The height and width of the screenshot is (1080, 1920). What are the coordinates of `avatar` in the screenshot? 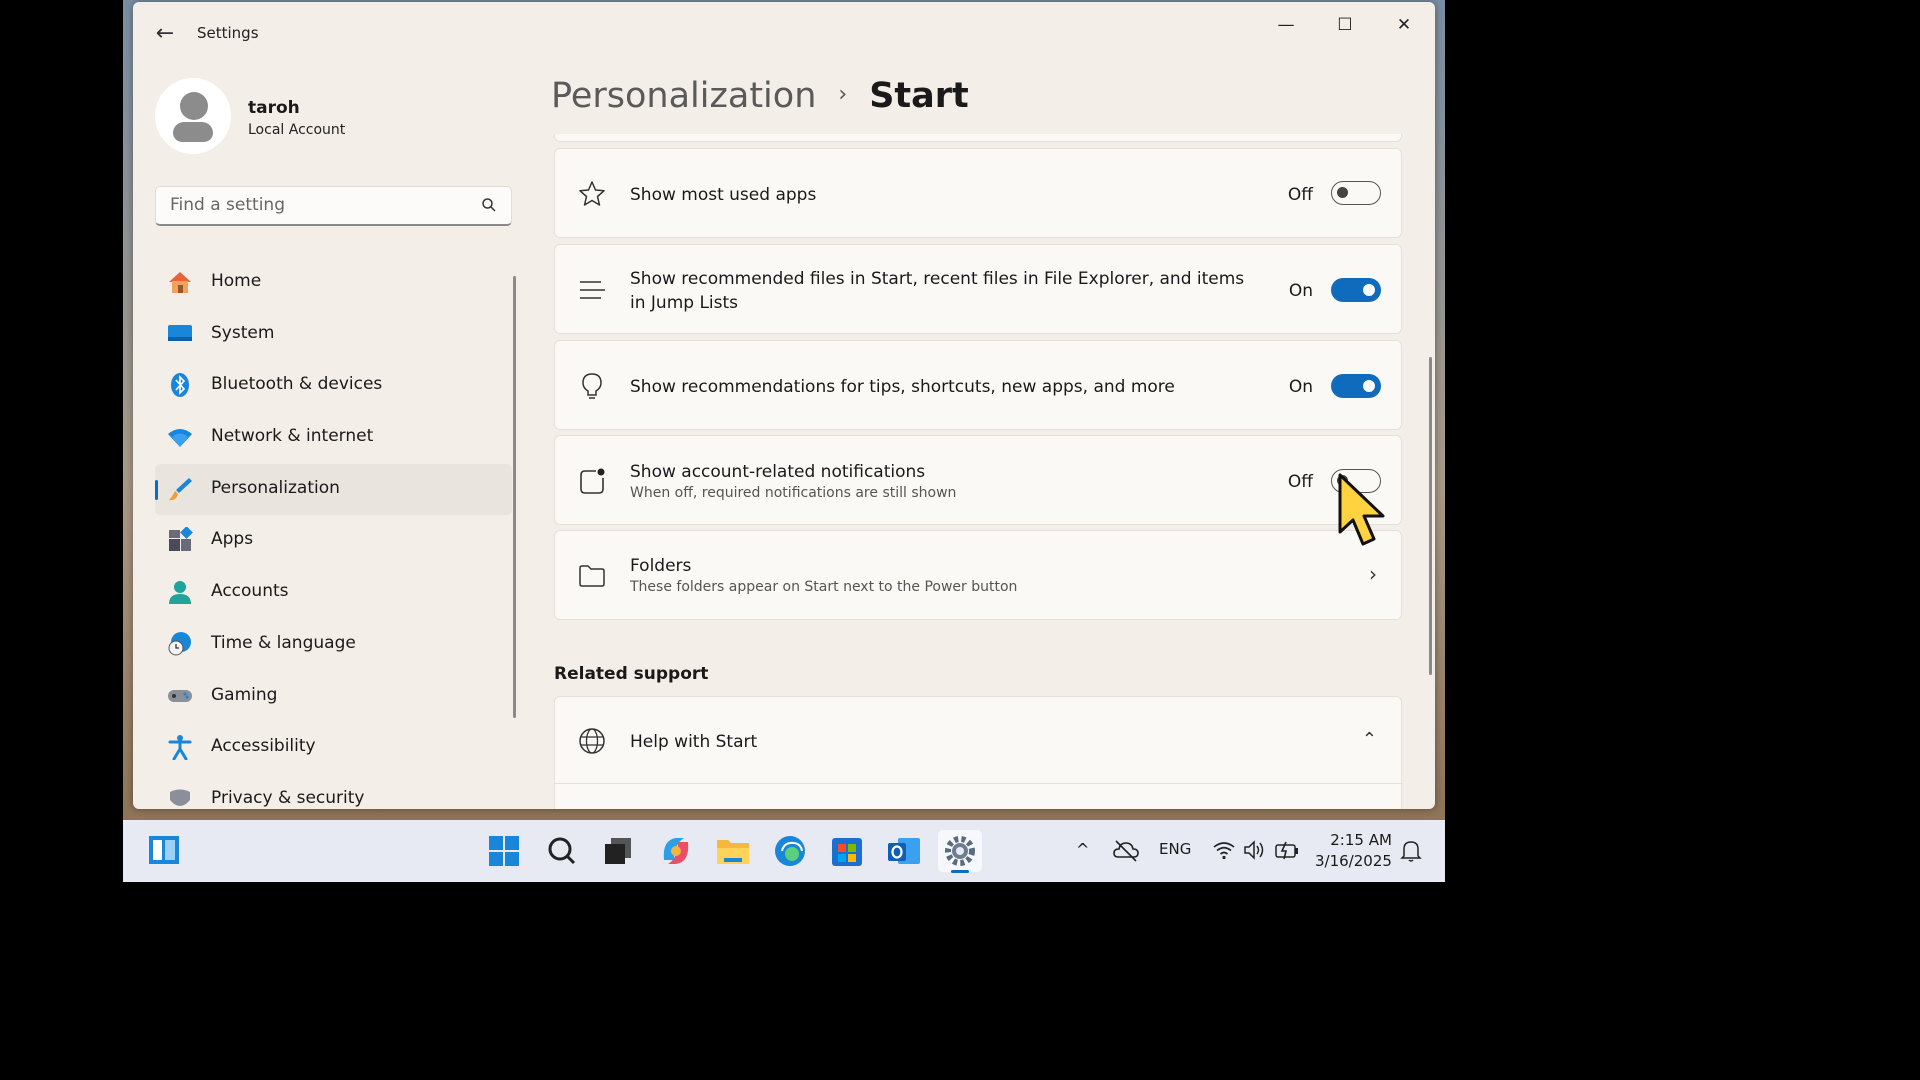 It's located at (193, 116).